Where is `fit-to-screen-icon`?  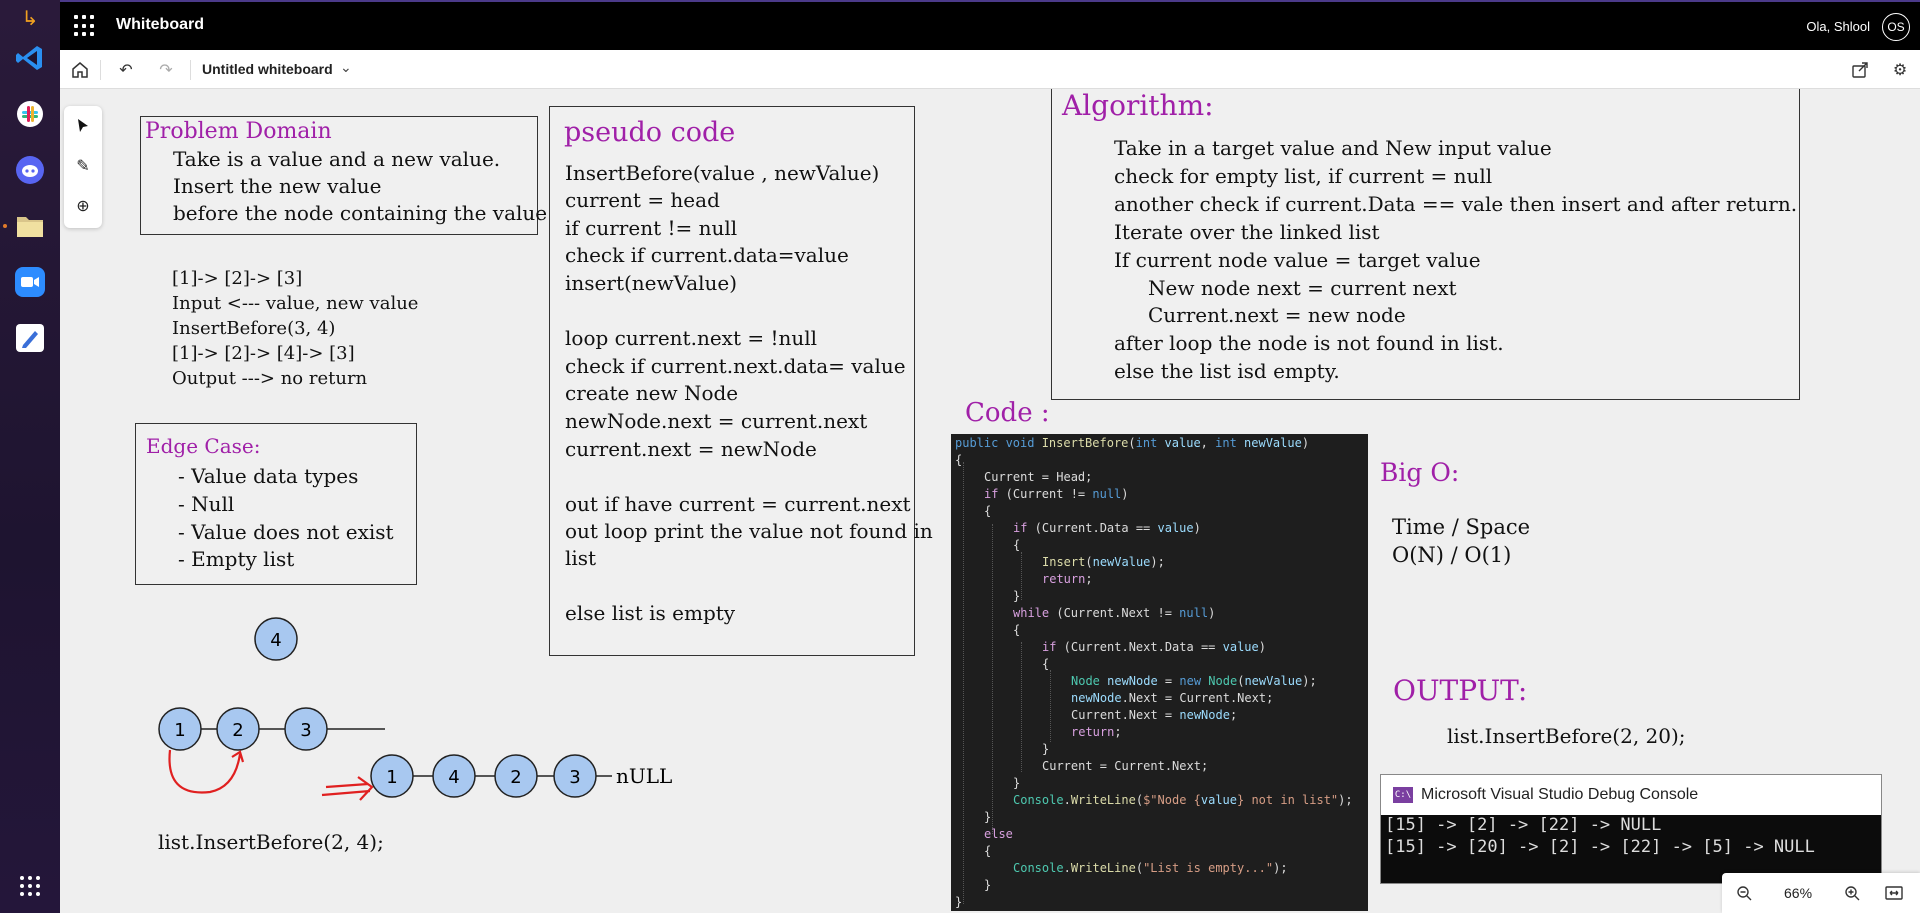
fit-to-screen-icon is located at coordinates (1894, 893).